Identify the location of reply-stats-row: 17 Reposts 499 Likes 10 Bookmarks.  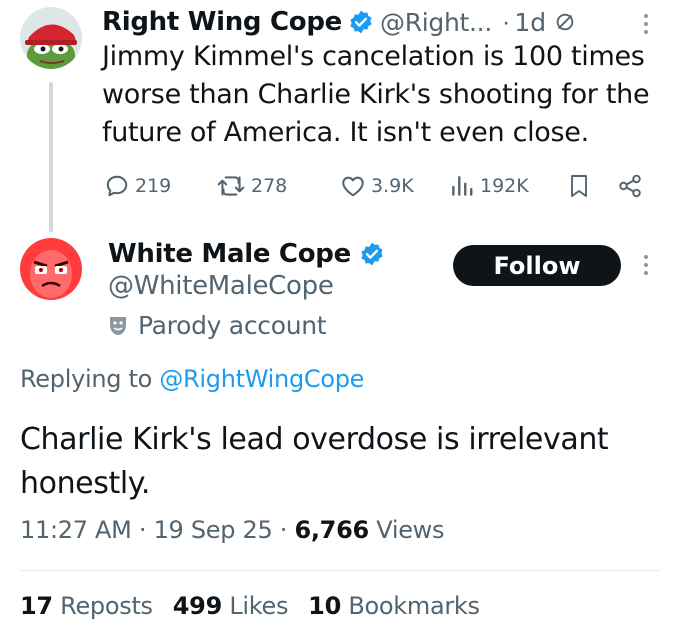
(250, 606).